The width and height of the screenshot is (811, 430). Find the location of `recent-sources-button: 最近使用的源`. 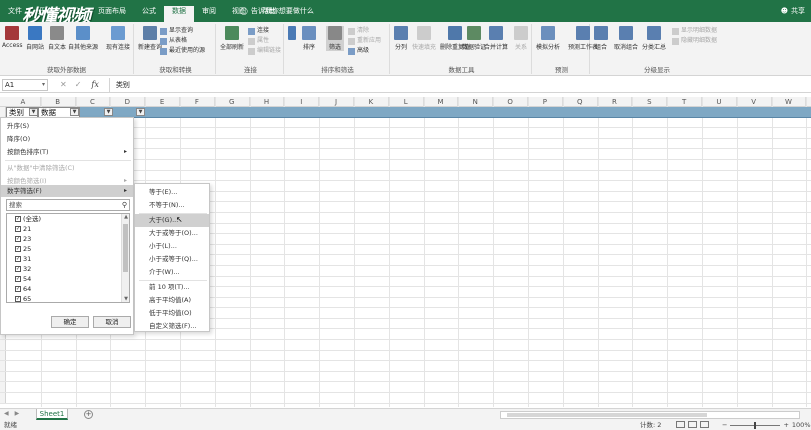

recent-sources-button: 最近使用的源 is located at coordinates (182, 51).